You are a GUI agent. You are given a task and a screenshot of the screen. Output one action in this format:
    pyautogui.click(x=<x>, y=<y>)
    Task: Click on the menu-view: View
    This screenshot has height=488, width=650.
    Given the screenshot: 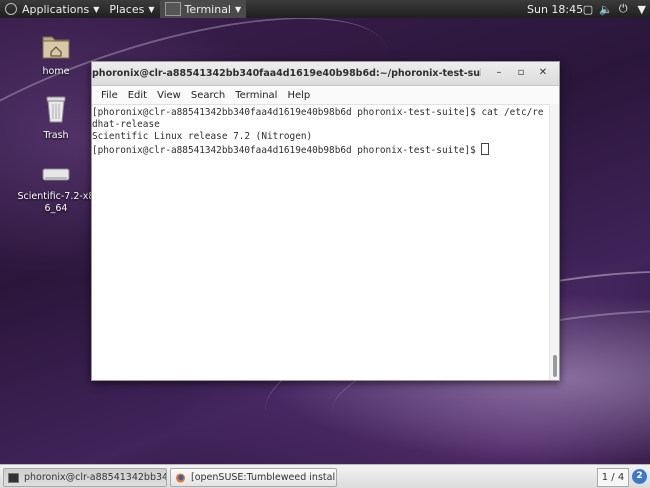 What is the action you would take?
    pyautogui.click(x=169, y=95)
    